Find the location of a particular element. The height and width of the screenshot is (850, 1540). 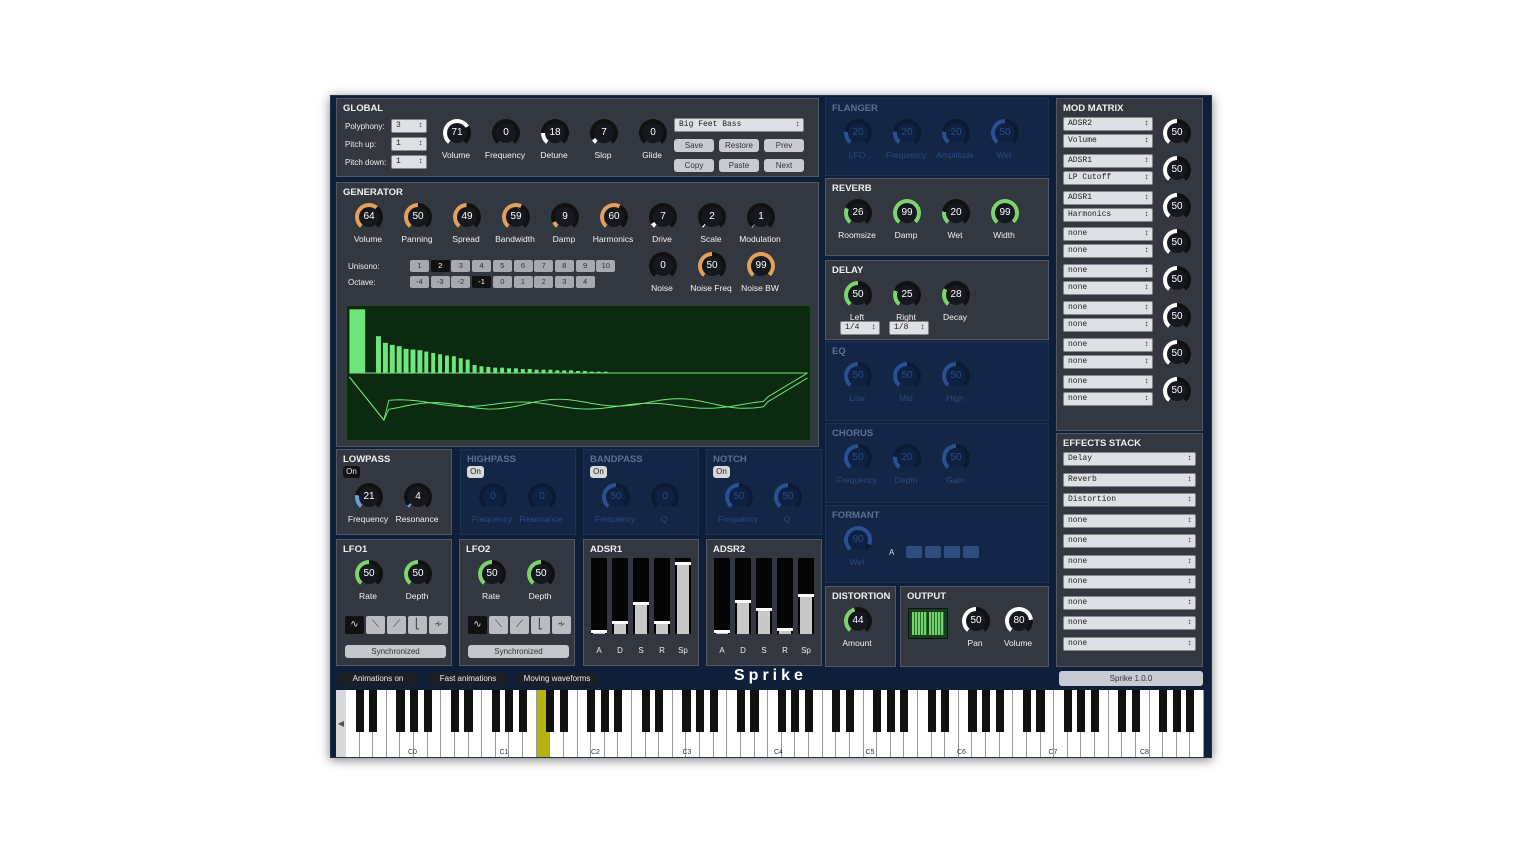

adsr1-s-slider is located at coordinates (641, 596).